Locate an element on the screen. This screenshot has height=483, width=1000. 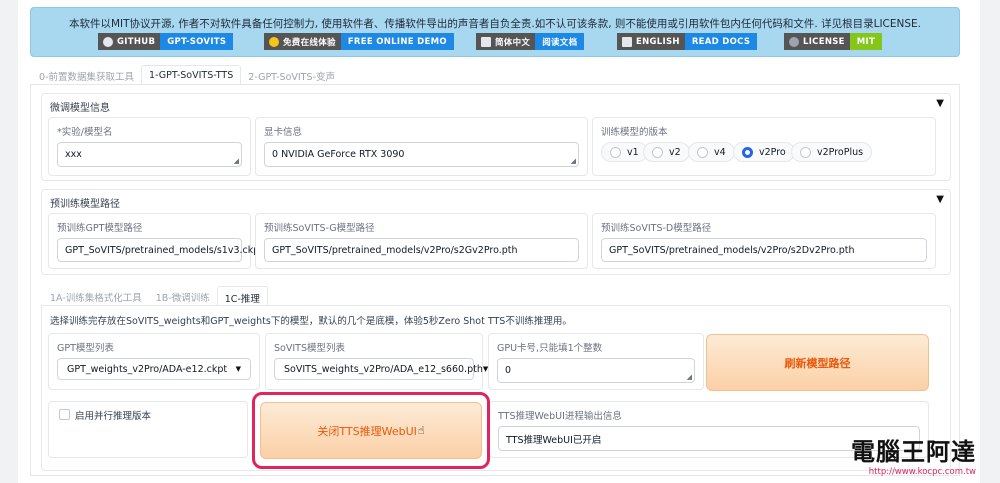
license-icon is located at coordinates (794, 41).